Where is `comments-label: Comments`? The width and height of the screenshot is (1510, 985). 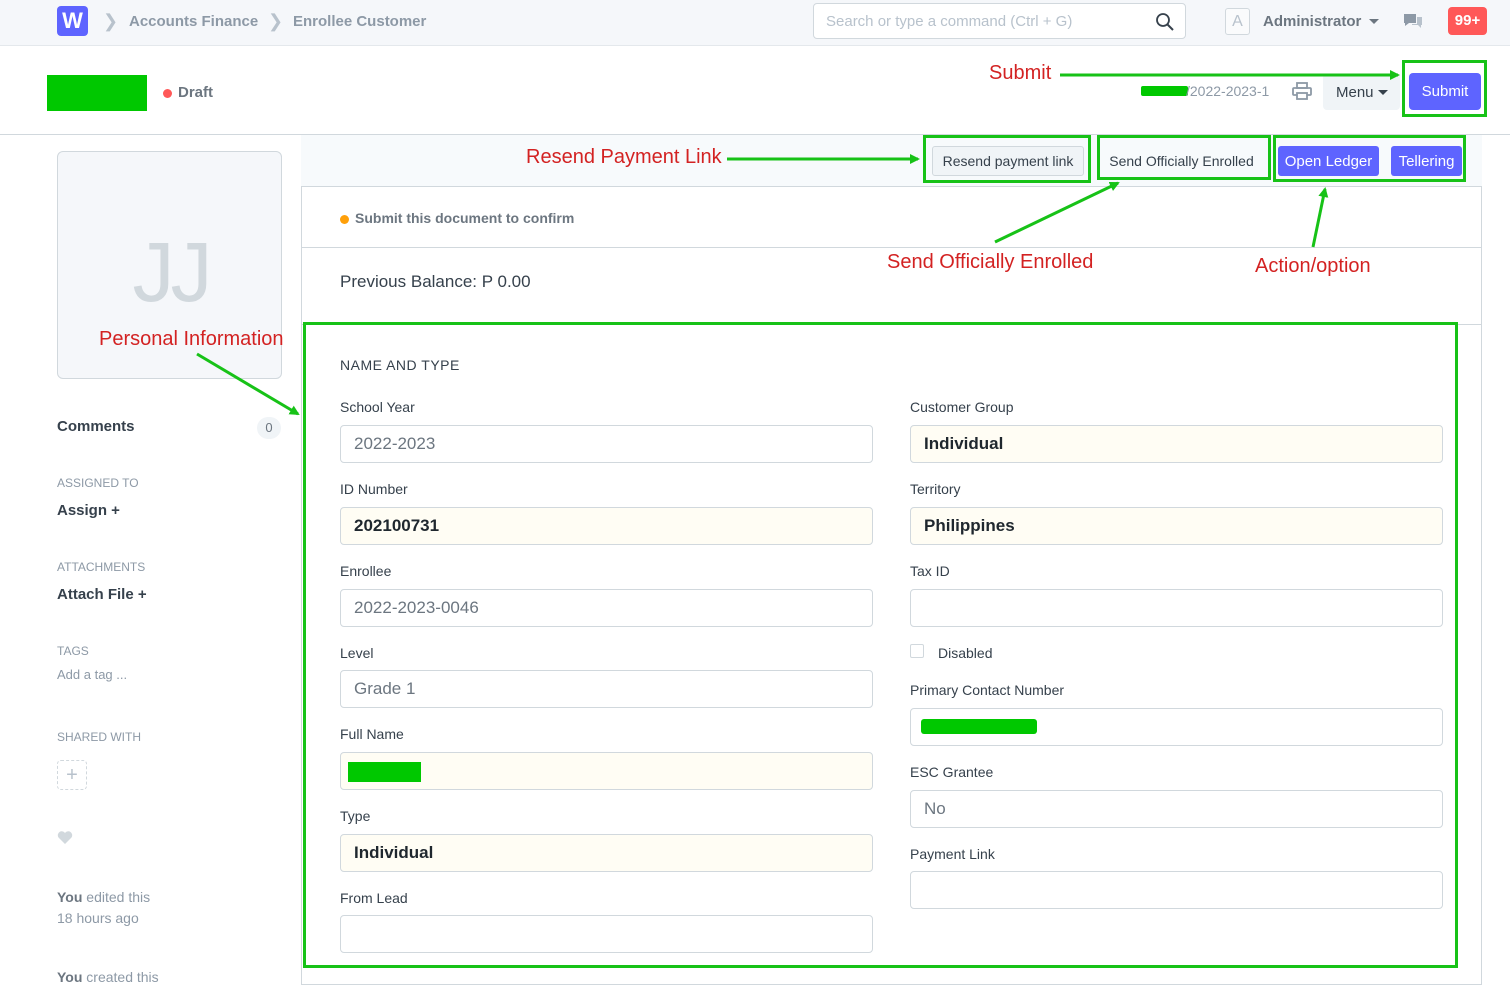
comments-label: Comments is located at coordinates (96, 426).